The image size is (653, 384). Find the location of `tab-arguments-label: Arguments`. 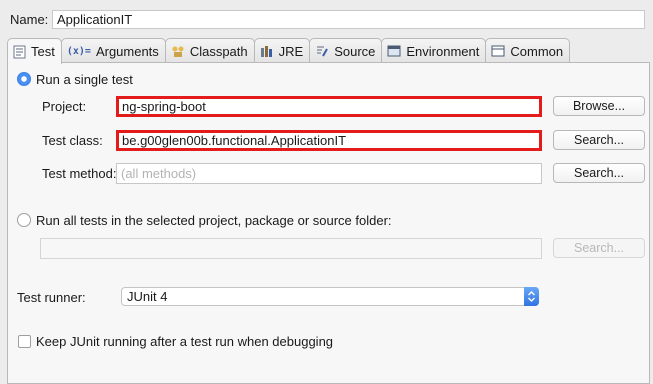

tab-arguments-label: Arguments is located at coordinates (127, 51).